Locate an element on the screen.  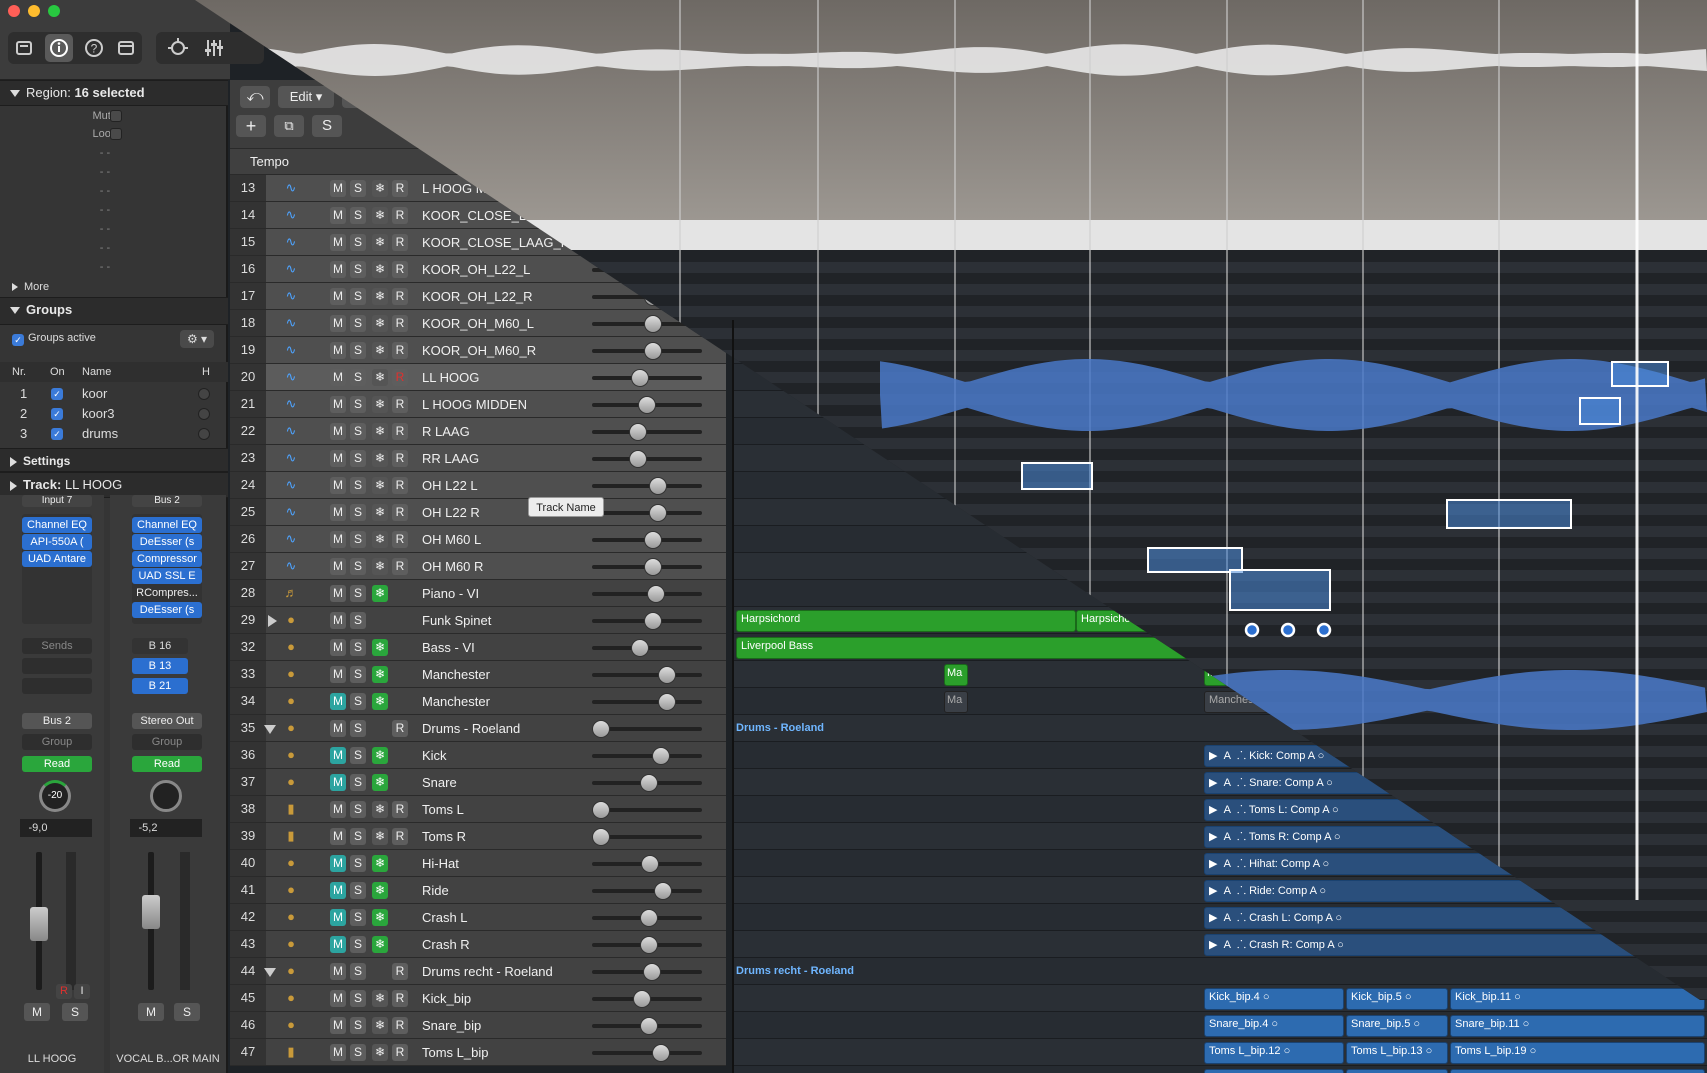
mute-button: M is located at coordinates (151, 1012).